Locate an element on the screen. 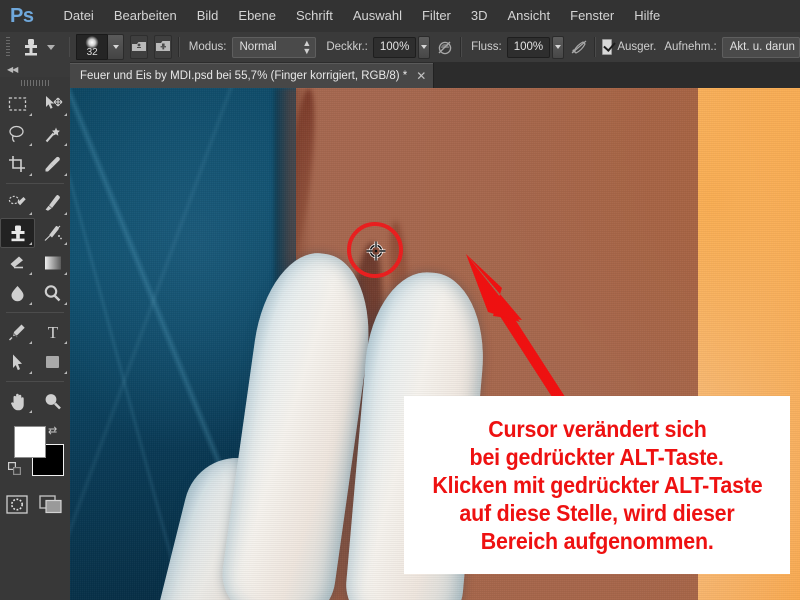  opacity-value: 100% is located at coordinates (394, 47).